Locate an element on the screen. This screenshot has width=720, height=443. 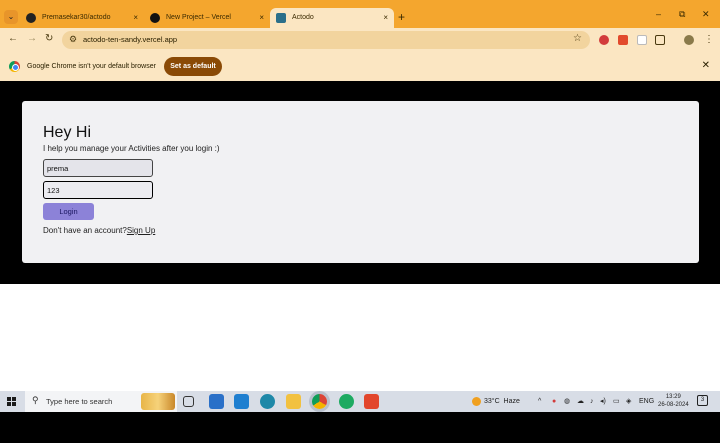
signup-link: Sign Up is located at coordinates (141, 230).